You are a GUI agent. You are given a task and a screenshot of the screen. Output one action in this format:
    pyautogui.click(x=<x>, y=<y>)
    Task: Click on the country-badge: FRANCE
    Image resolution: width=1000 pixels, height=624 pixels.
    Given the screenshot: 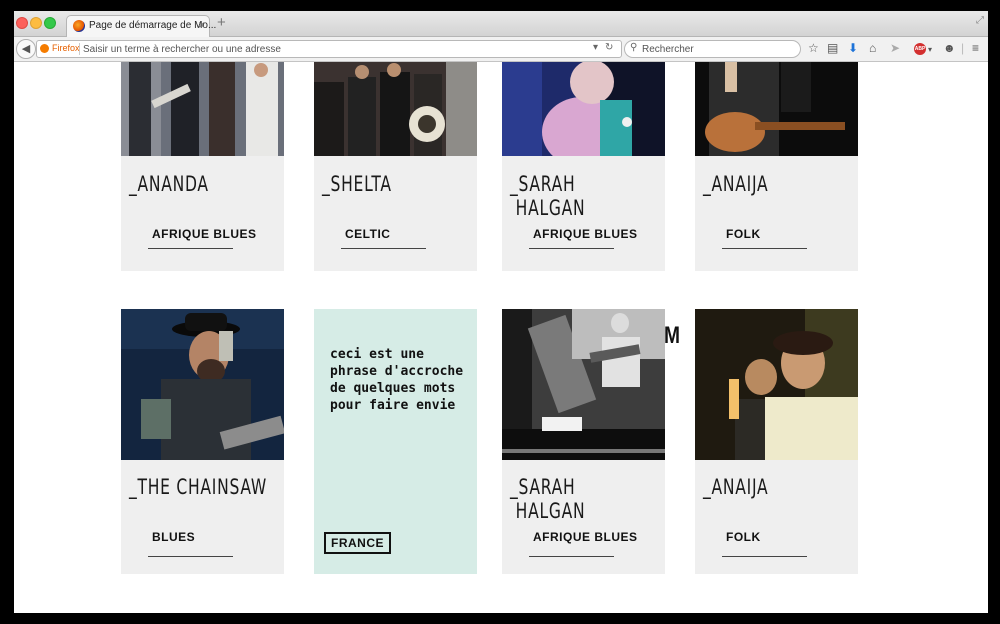 What is the action you would take?
    pyautogui.click(x=357, y=543)
    